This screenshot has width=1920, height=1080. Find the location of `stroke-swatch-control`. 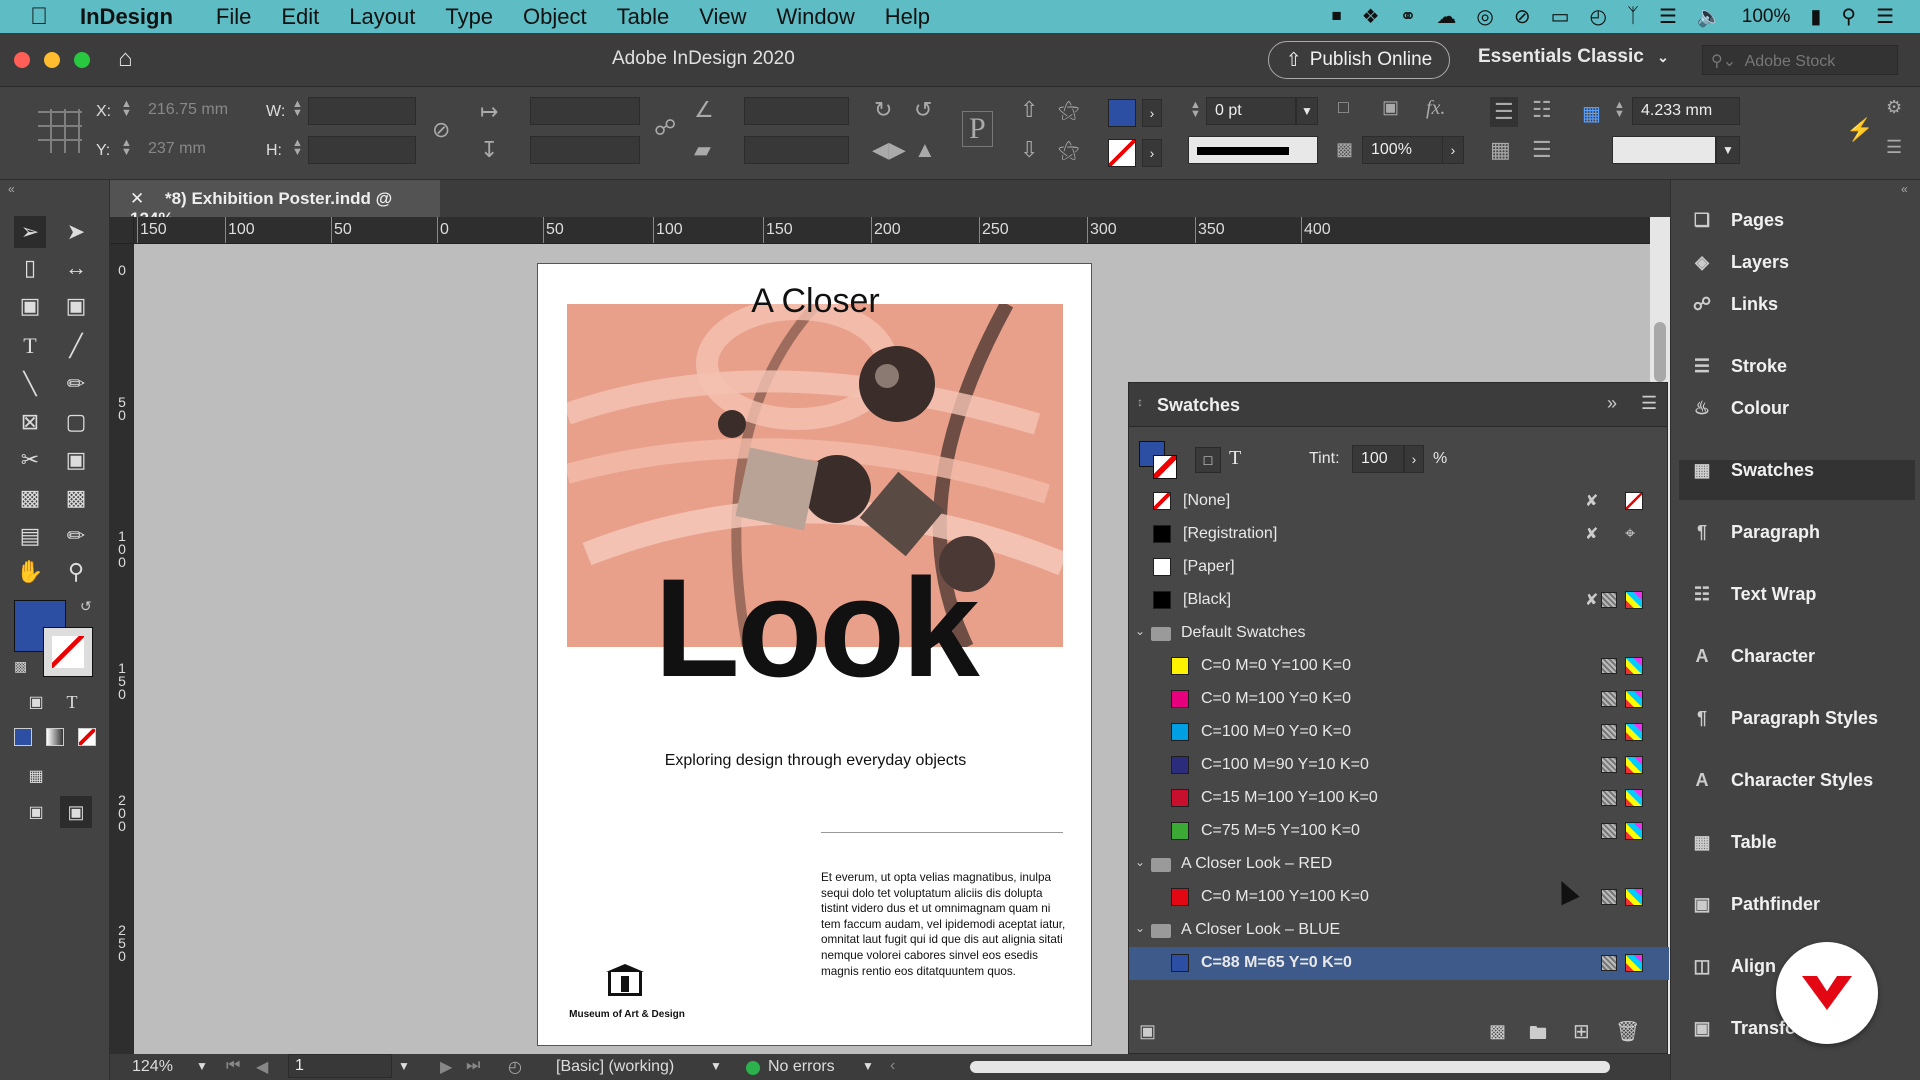

stroke-swatch-control is located at coordinates (1122, 153).